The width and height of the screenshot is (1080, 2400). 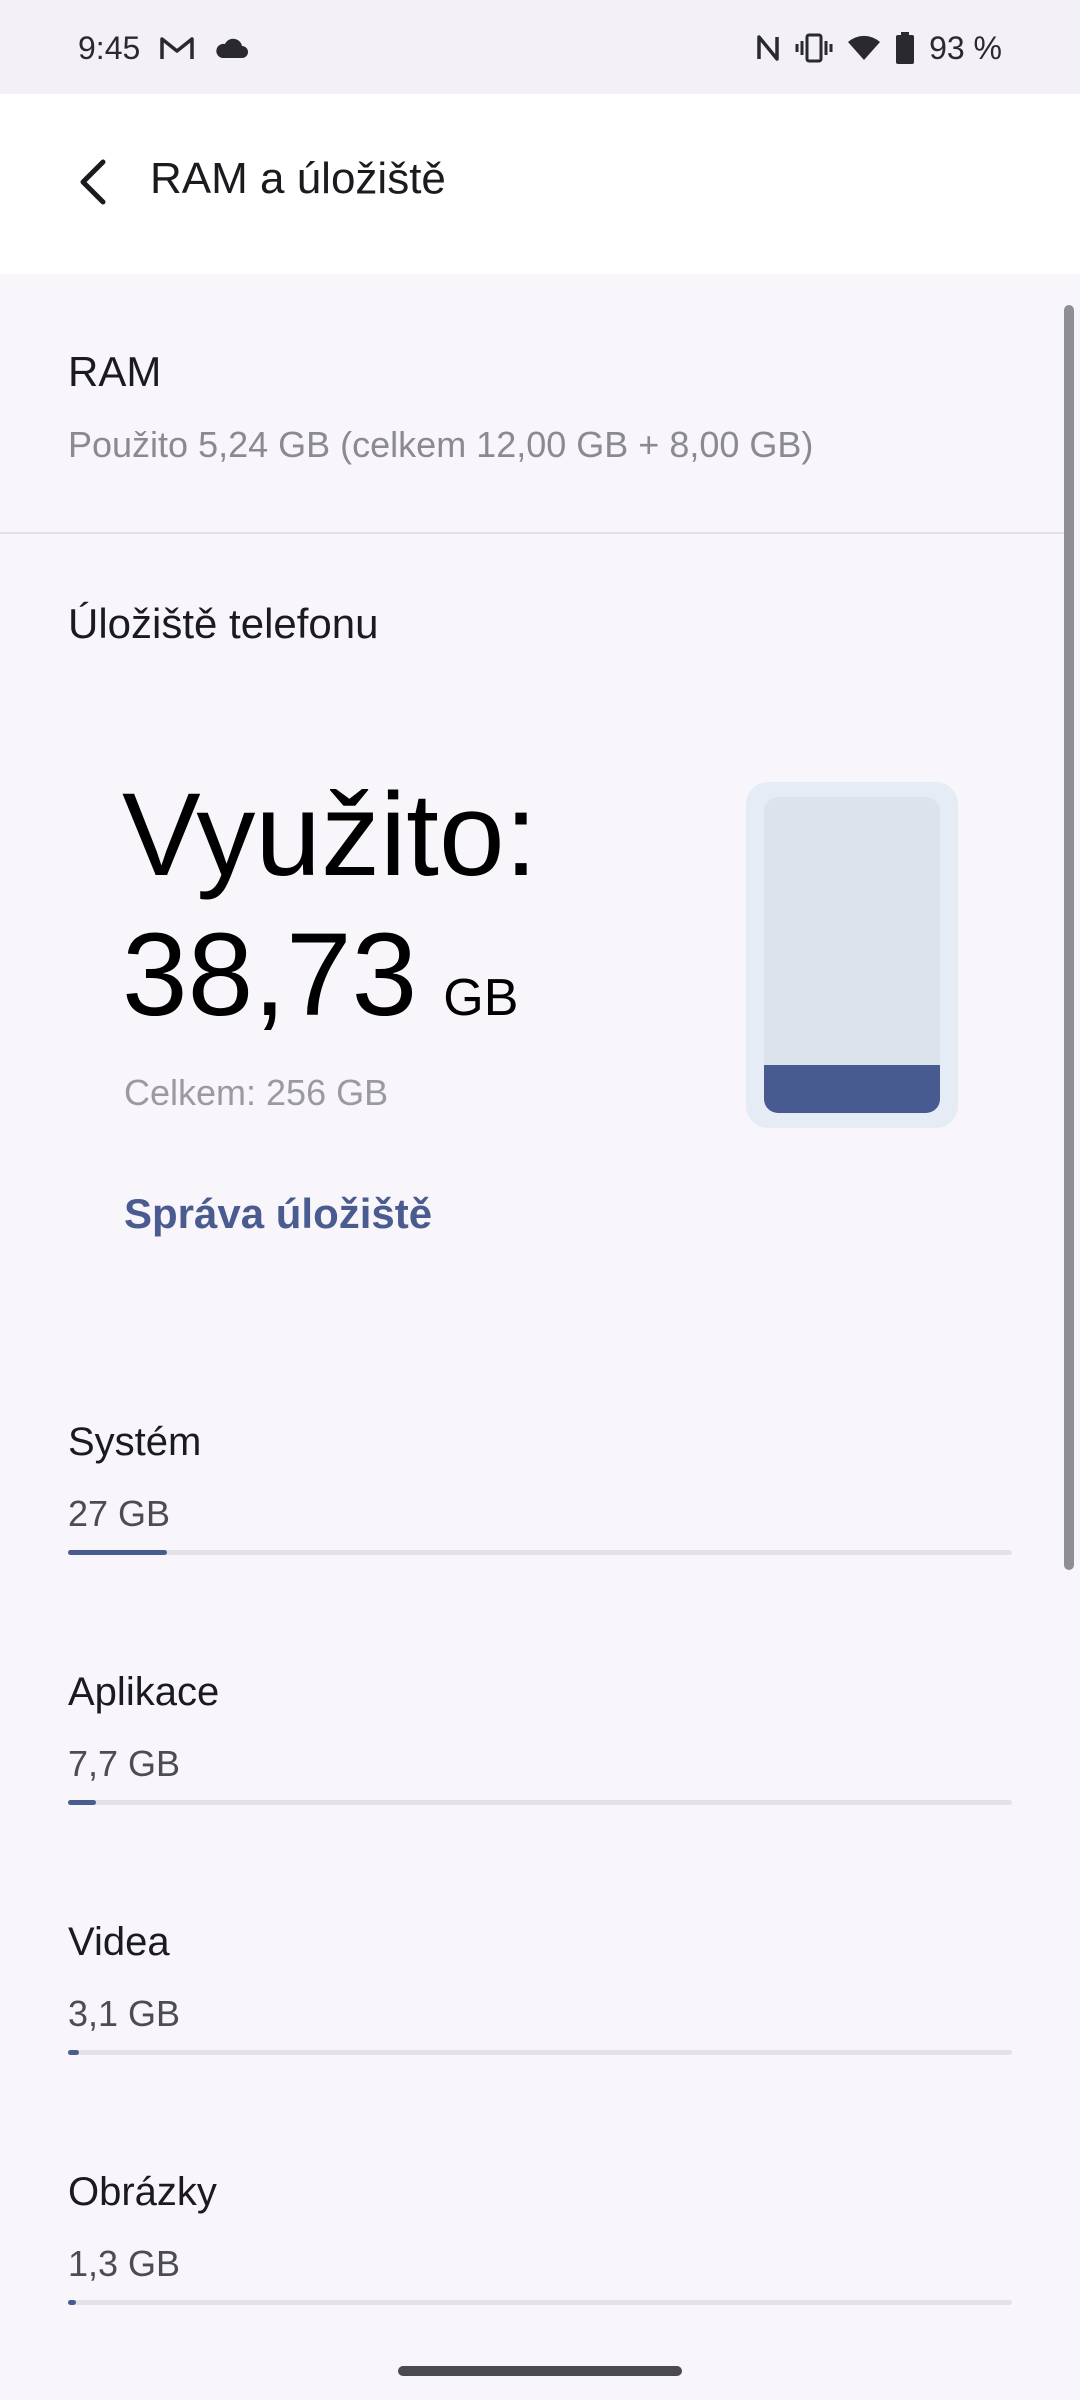 What do you see at coordinates (768, 48) in the screenshot?
I see `nfc-icon` at bounding box center [768, 48].